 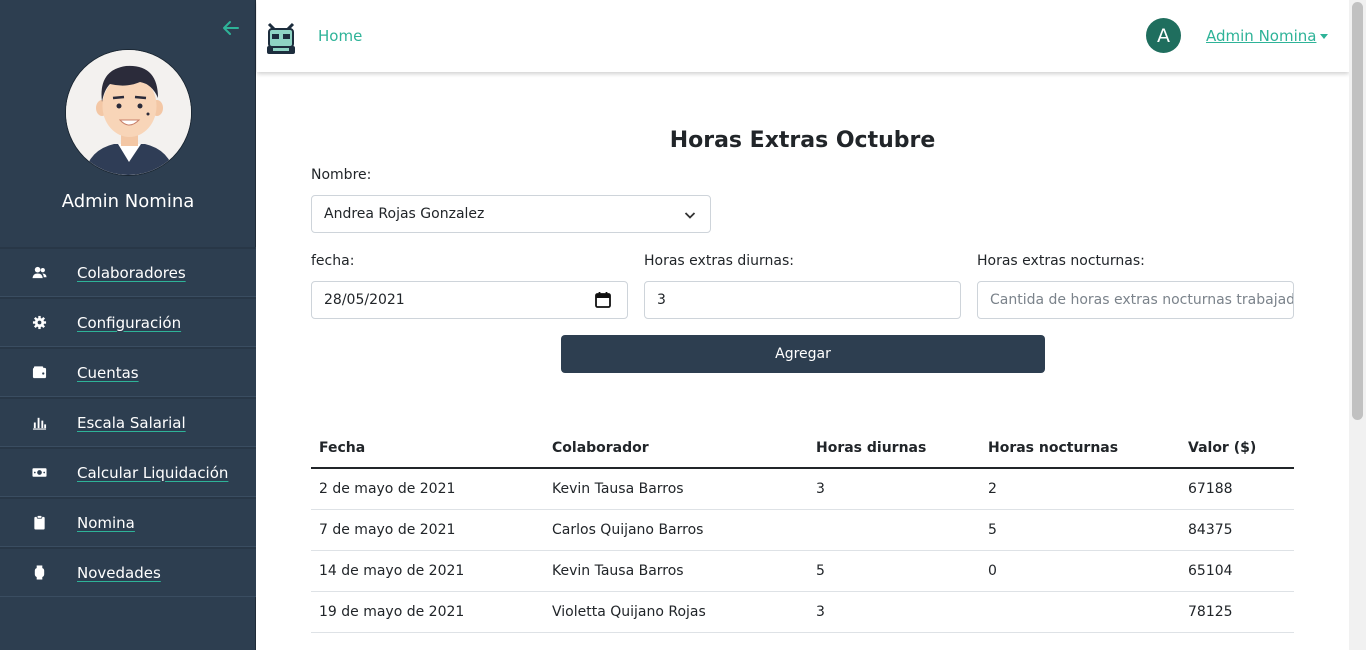 I want to click on sidebar-item-configuracion: Configuración, so click(x=128, y=322).